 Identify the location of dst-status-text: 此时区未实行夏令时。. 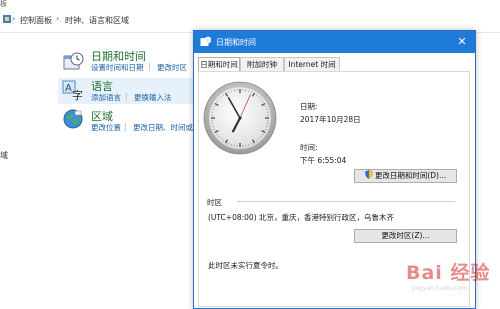
(245, 265).